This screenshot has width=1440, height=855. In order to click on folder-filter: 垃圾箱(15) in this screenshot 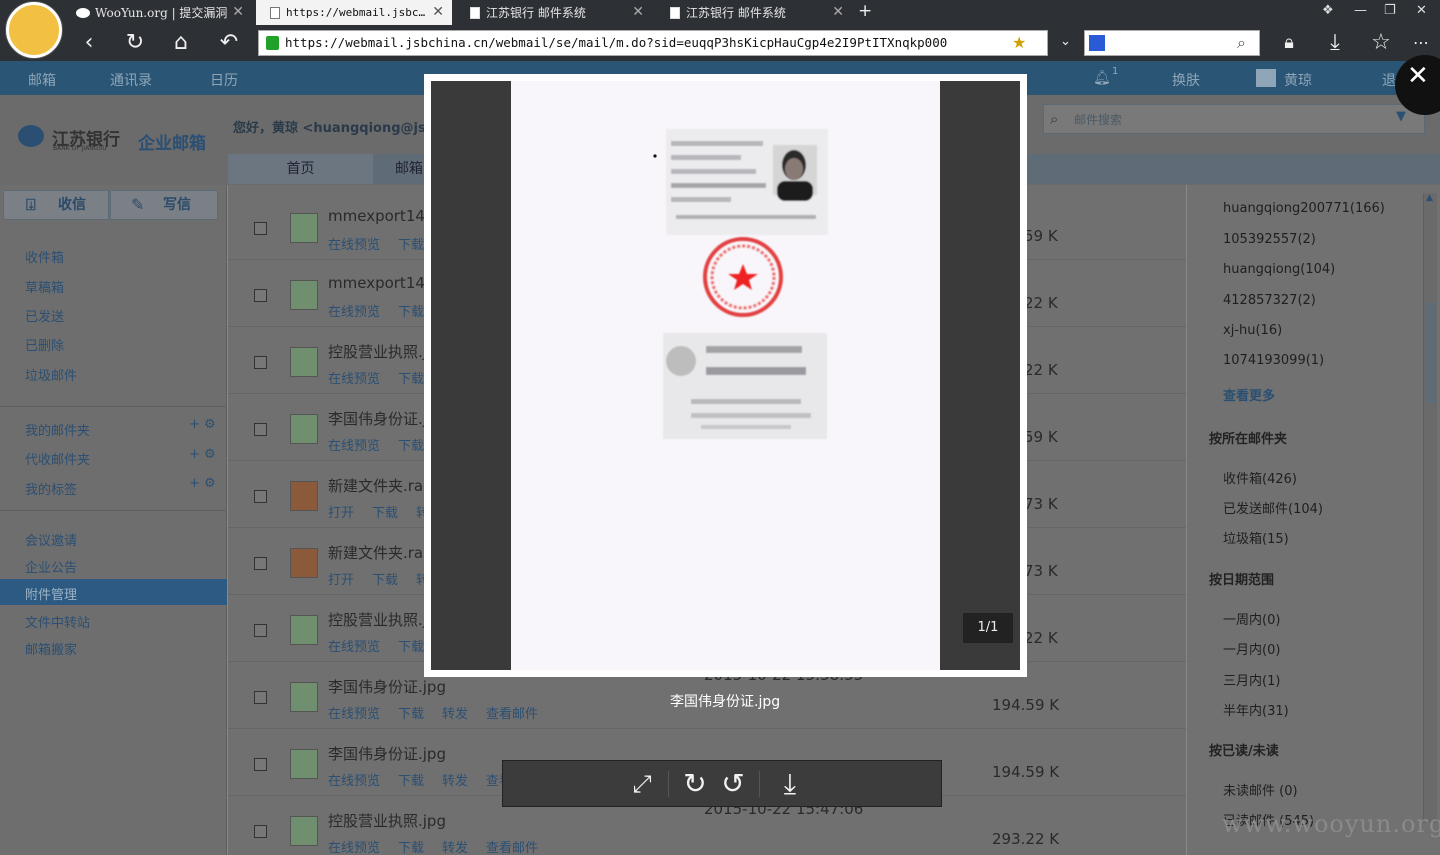, I will do `click(1256, 537)`.